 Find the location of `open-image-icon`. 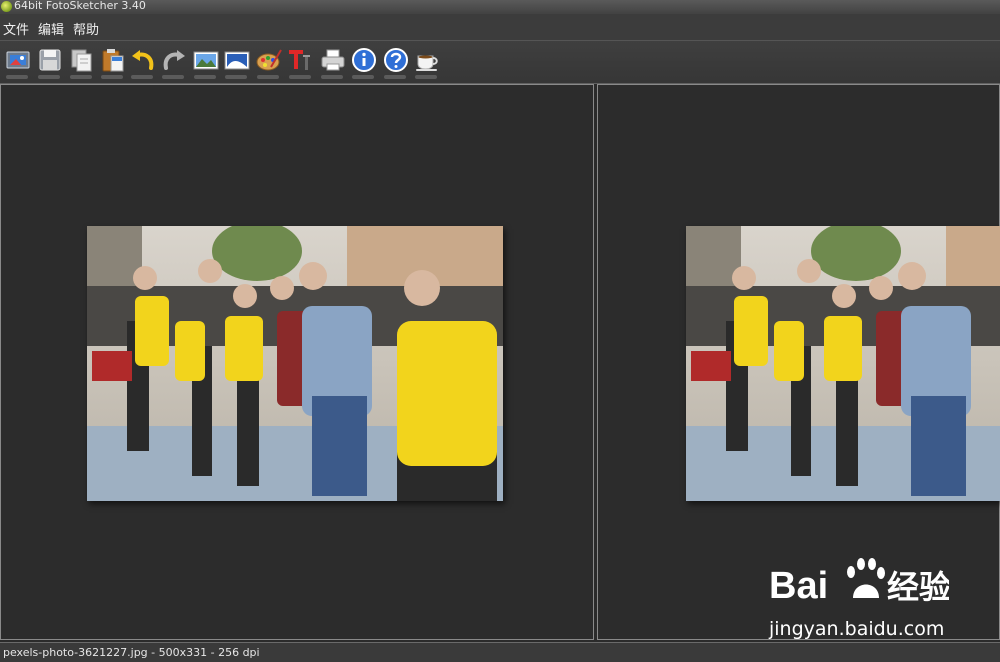

open-image-icon is located at coordinates (18, 60).